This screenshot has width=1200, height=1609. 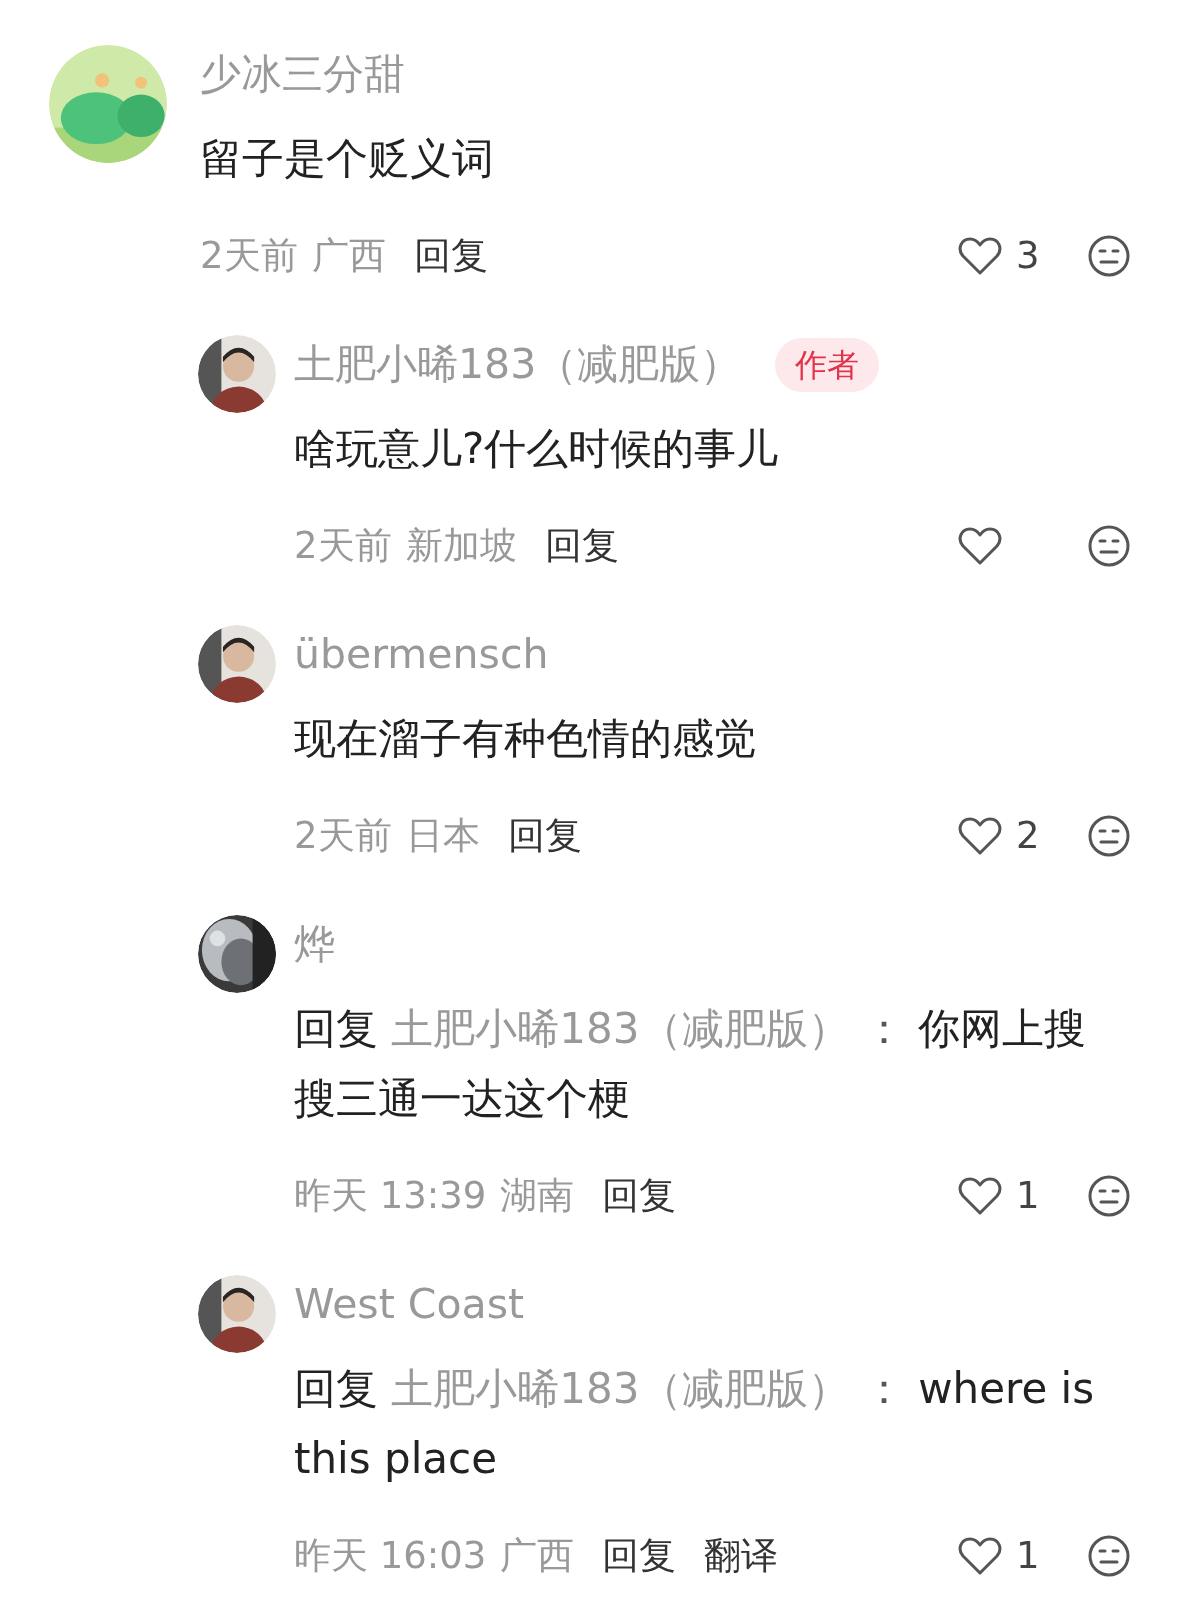 I want to click on timestamp: 昨天 13:39, so click(x=390, y=1196).